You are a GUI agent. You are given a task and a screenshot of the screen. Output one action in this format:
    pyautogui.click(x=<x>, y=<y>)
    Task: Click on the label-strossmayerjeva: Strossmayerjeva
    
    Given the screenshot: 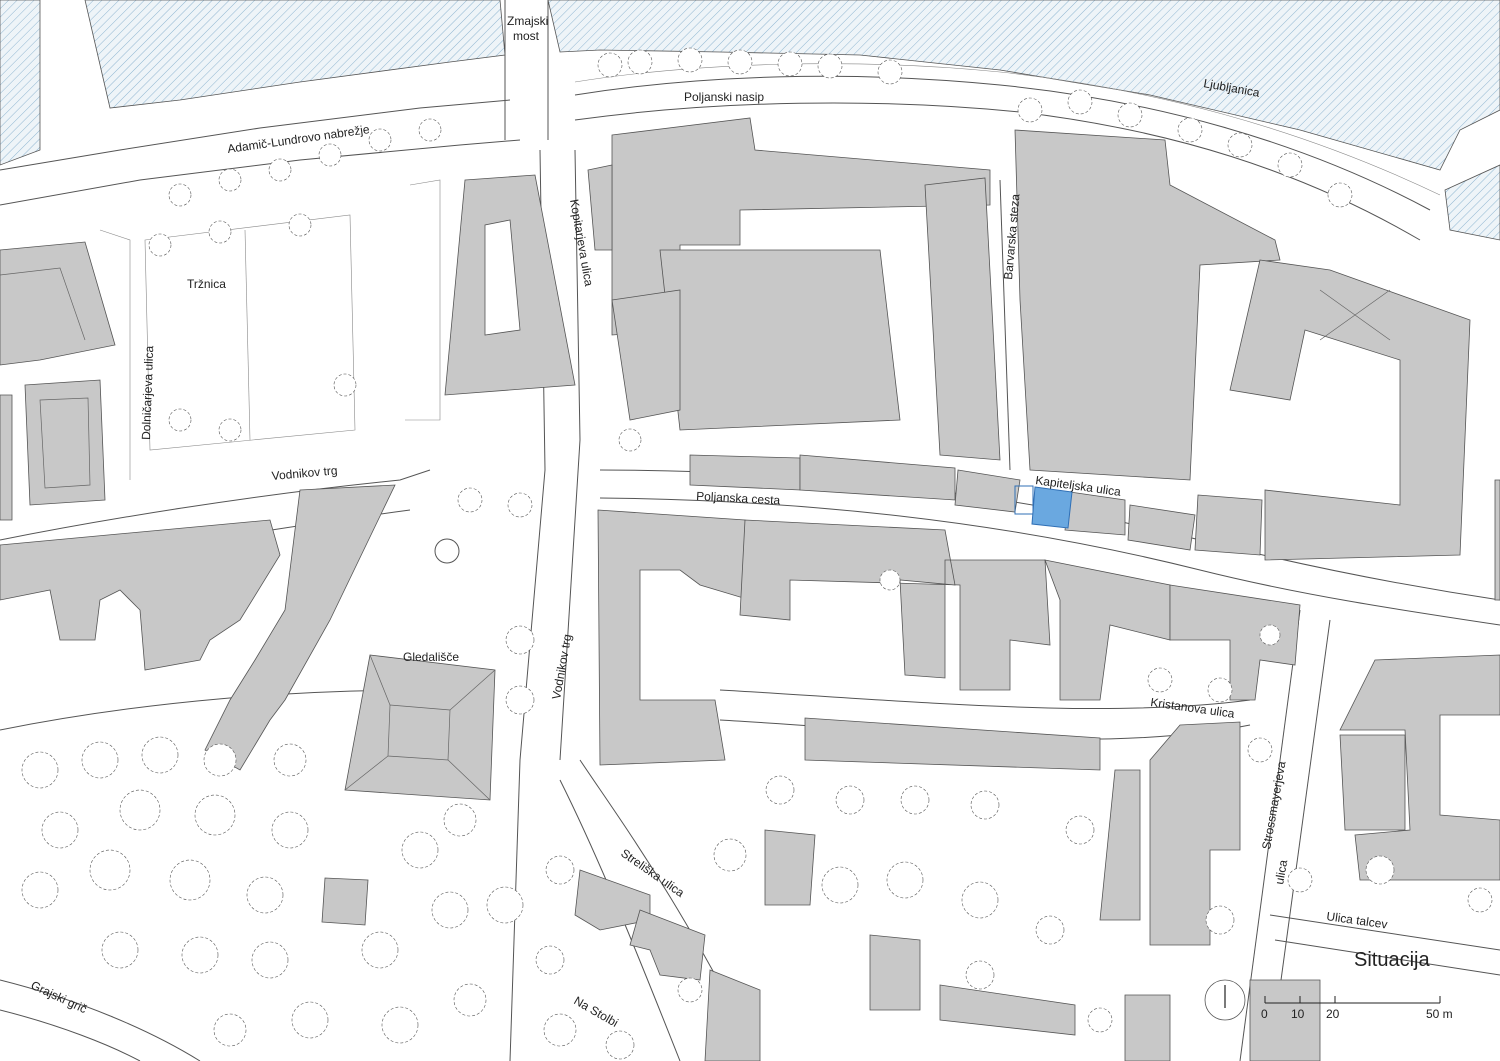 What is the action you would take?
    pyautogui.click(x=1273, y=805)
    